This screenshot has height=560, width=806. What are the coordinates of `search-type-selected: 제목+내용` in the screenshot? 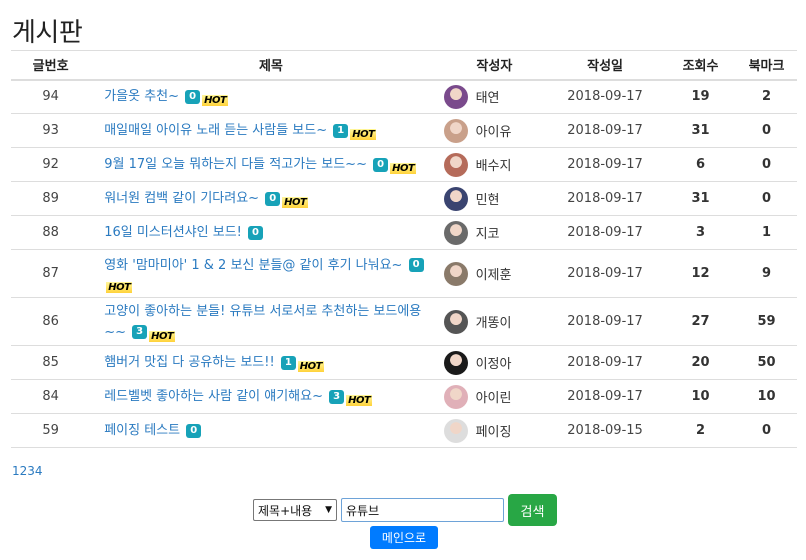 It's located at (285, 510).